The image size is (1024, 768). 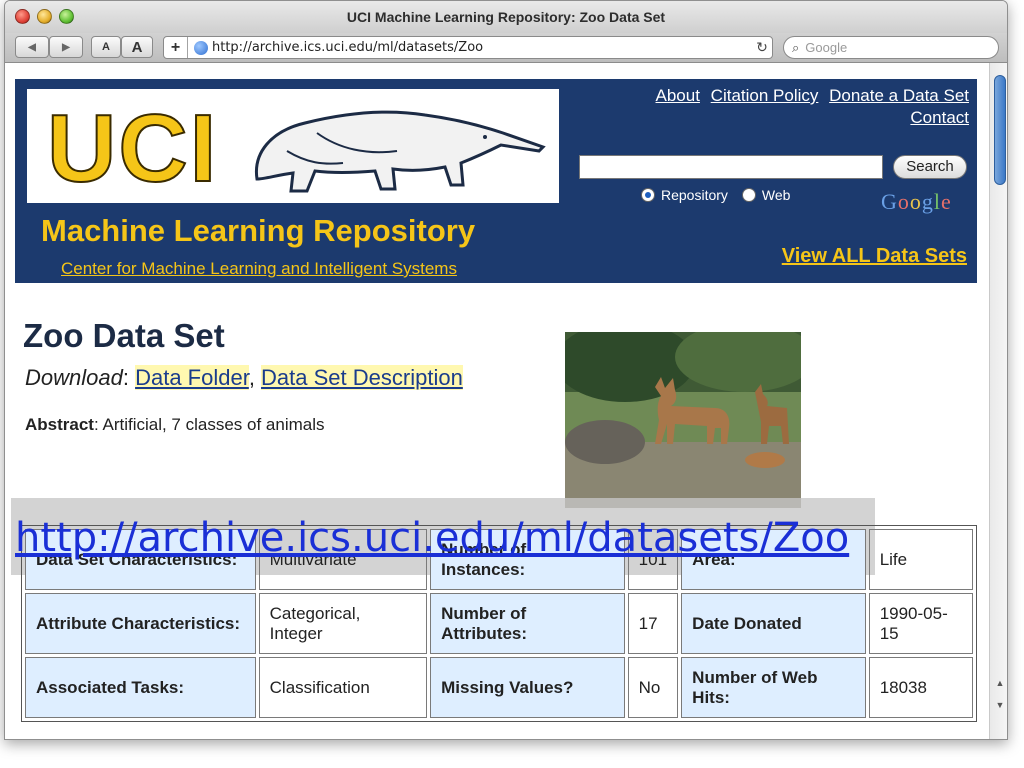 What do you see at coordinates (765, 95) in the screenshot?
I see `citation-policy-link: Citation Policy` at bounding box center [765, 95].